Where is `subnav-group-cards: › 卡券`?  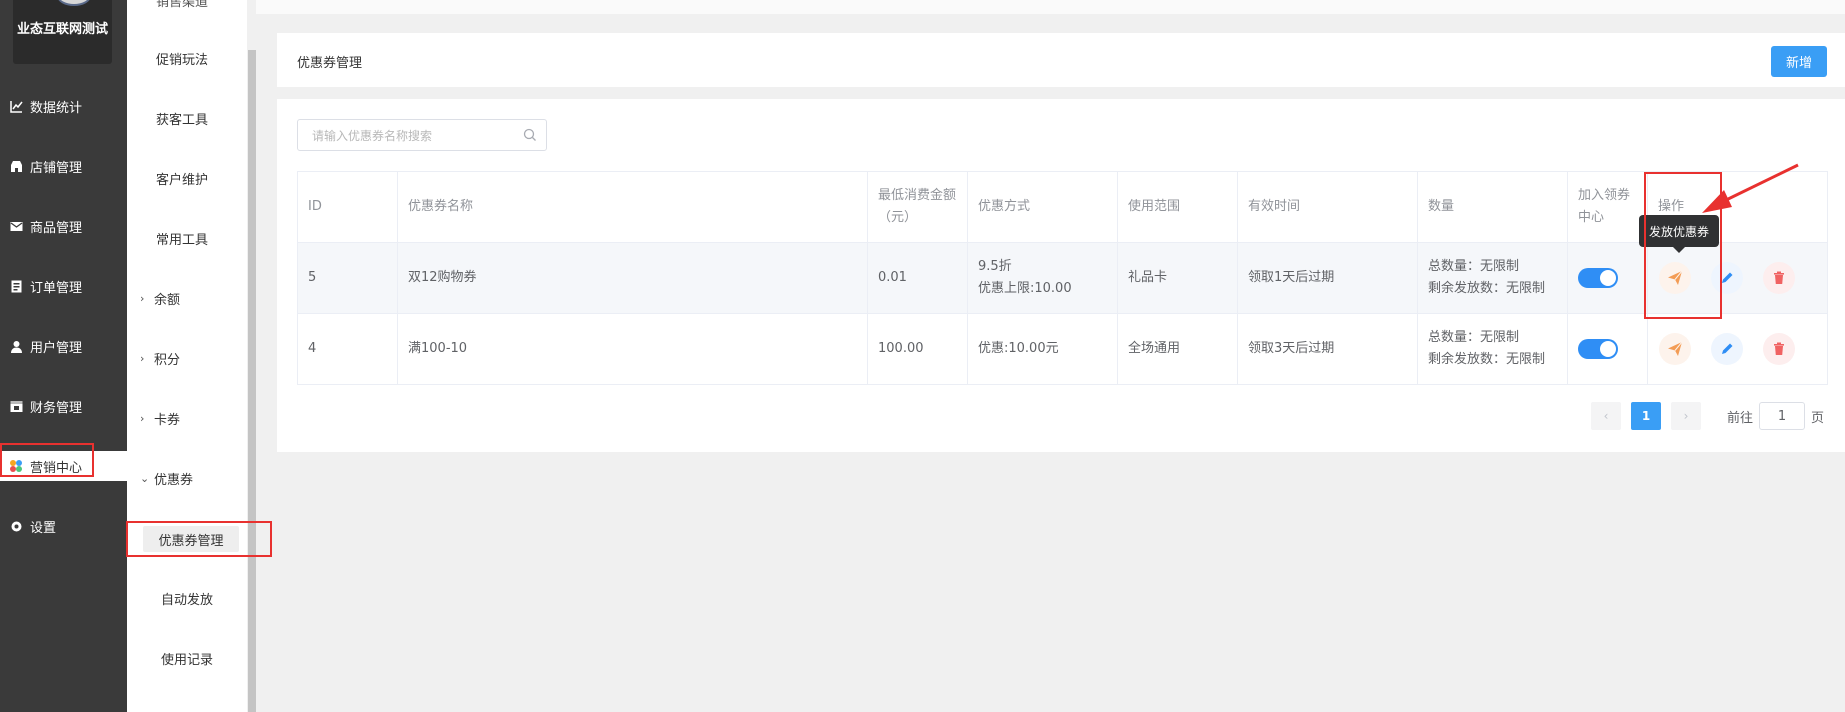
subnav-group-cards: › 卡券 is located at coordinates (187, 418).